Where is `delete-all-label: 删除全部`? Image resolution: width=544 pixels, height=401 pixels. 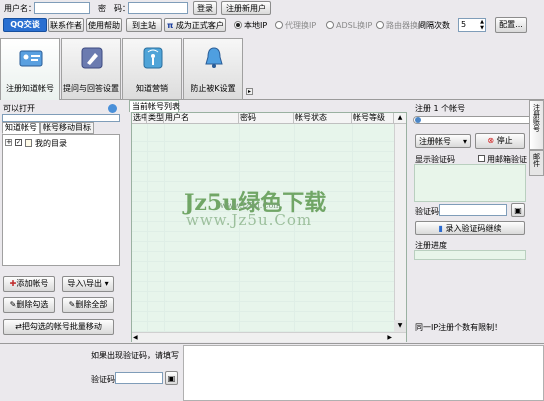
delete-all-label: 删除全部 is located at coordinates (91, 304).